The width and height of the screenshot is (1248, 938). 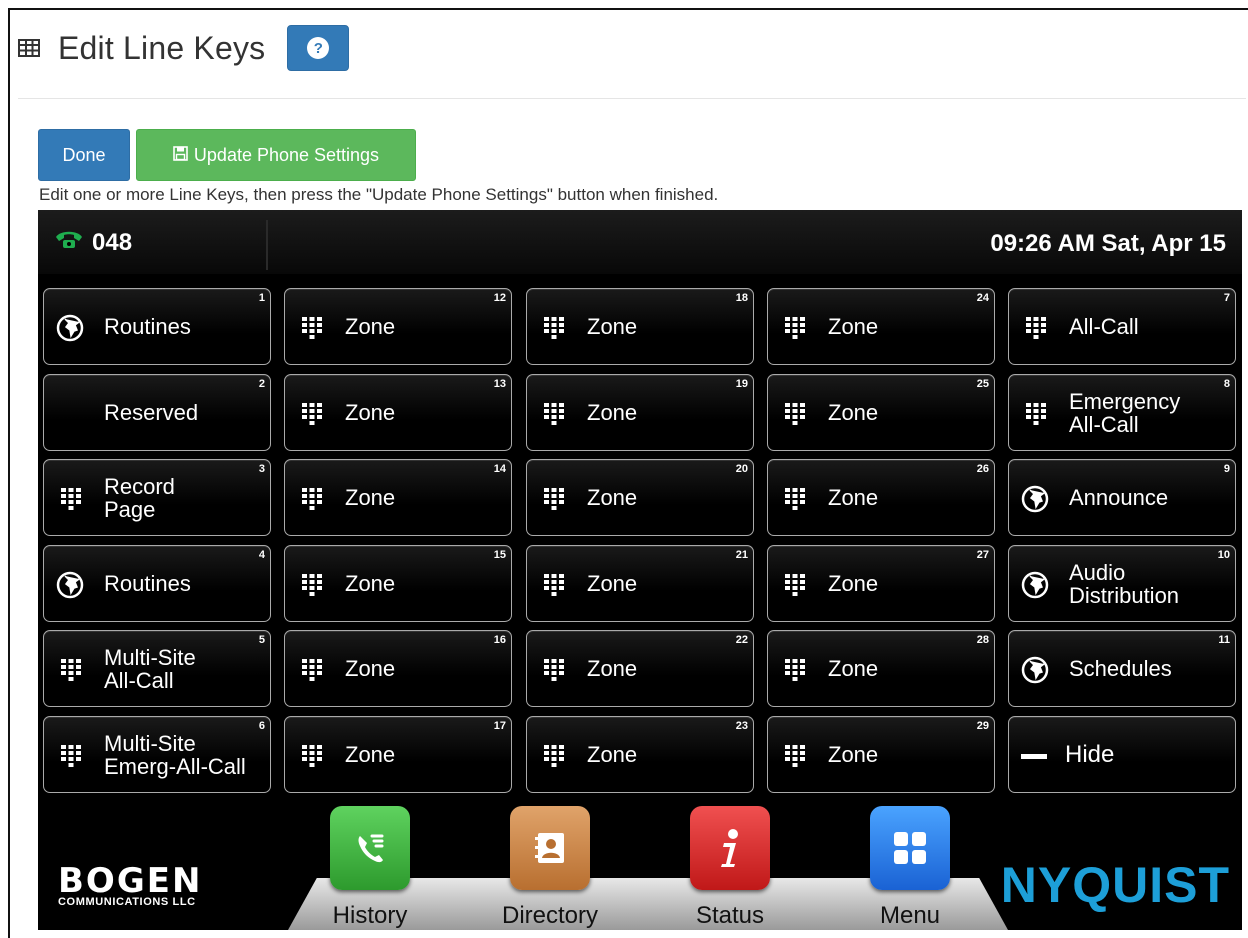 I want to click on line-key-9: 9 Announce, so click(x=1122, y=497).